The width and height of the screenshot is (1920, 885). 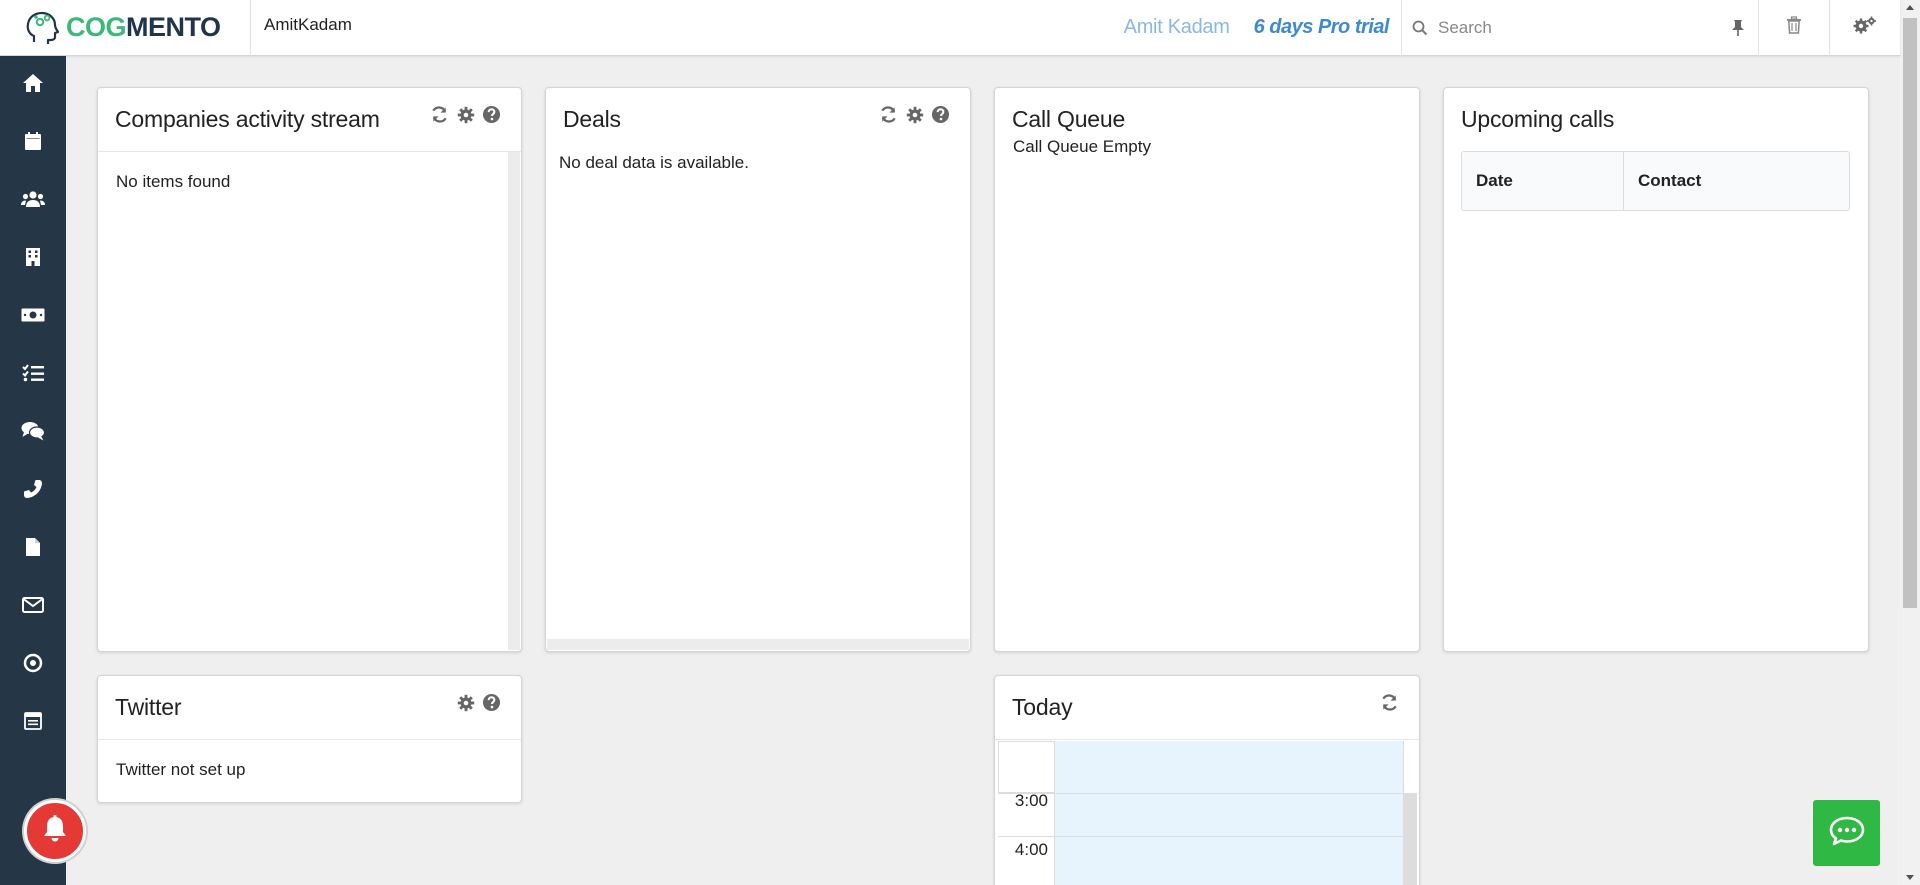 I want to click on contacts-icon, so click(x=33, y=201).